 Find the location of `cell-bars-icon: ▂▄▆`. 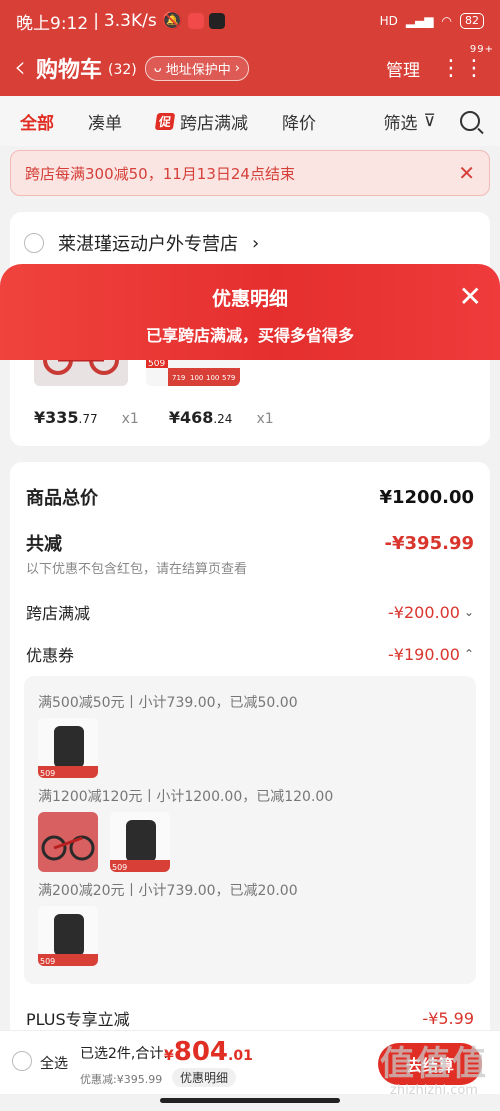

cell-bars-icon: ▂▄▆ is located at coordinates (419, 21).